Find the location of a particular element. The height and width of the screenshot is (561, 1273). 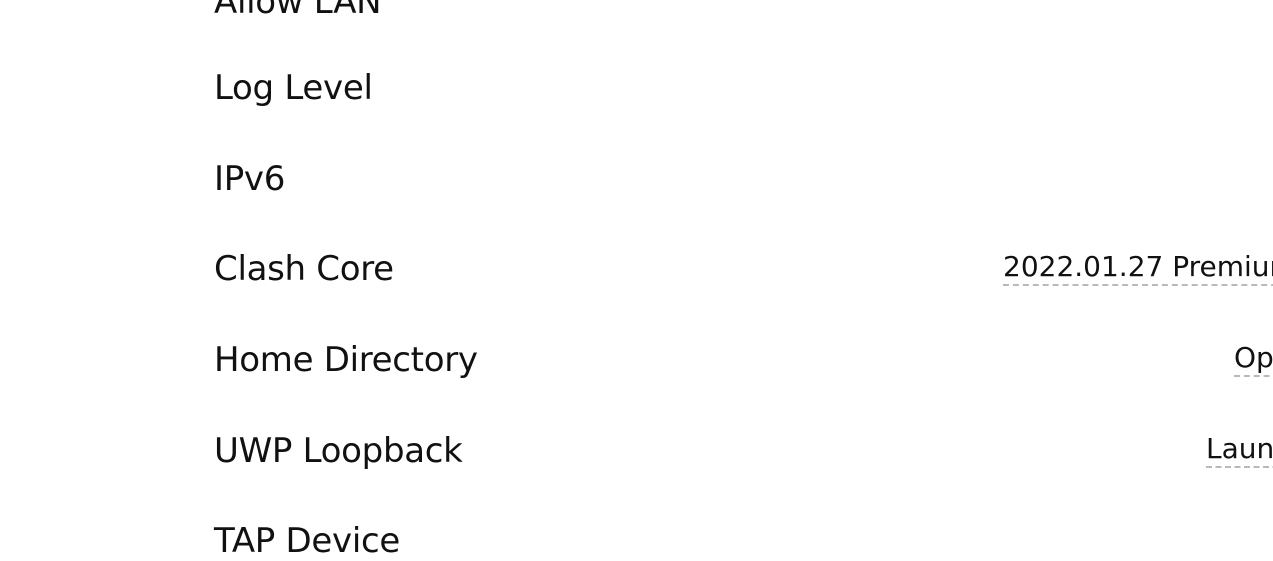

open-home-directory-button: Open is located at coordinates (1253, 359).